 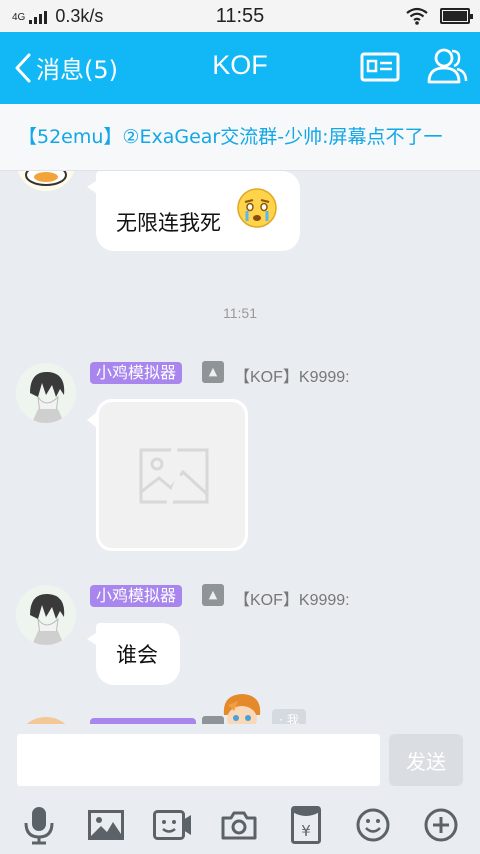 What do you see at coordinates (240, 313) in the screenshot?
I see `message-timestamp: 11:51` at bounding box center [240, 313].